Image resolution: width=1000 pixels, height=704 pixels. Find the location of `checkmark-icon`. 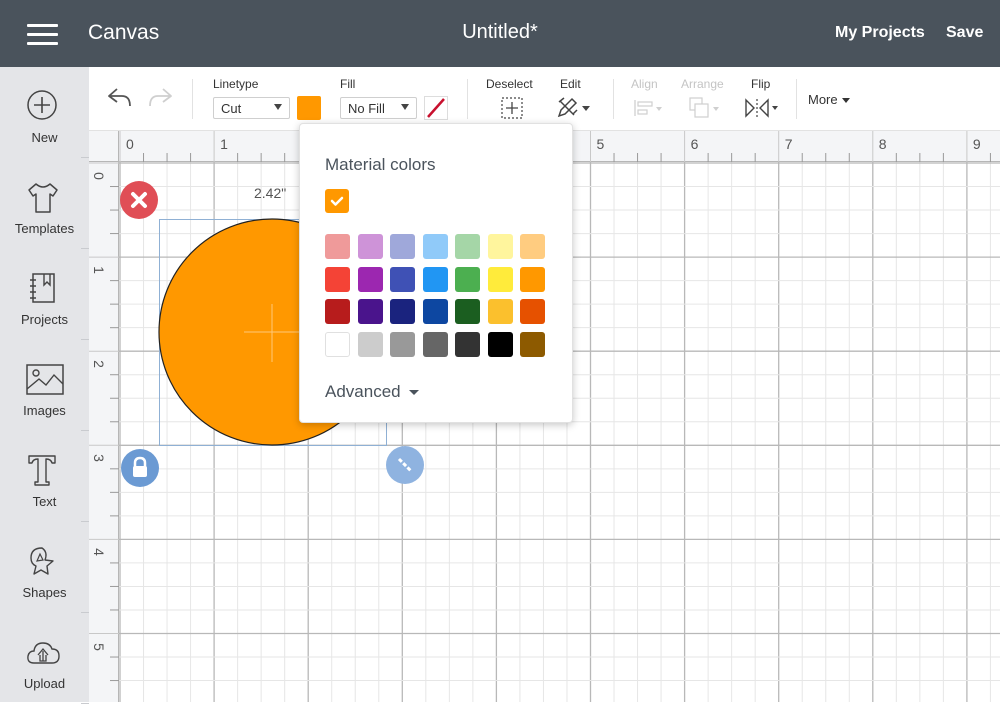

checkmark-icon is located at coordinates (337, 201).